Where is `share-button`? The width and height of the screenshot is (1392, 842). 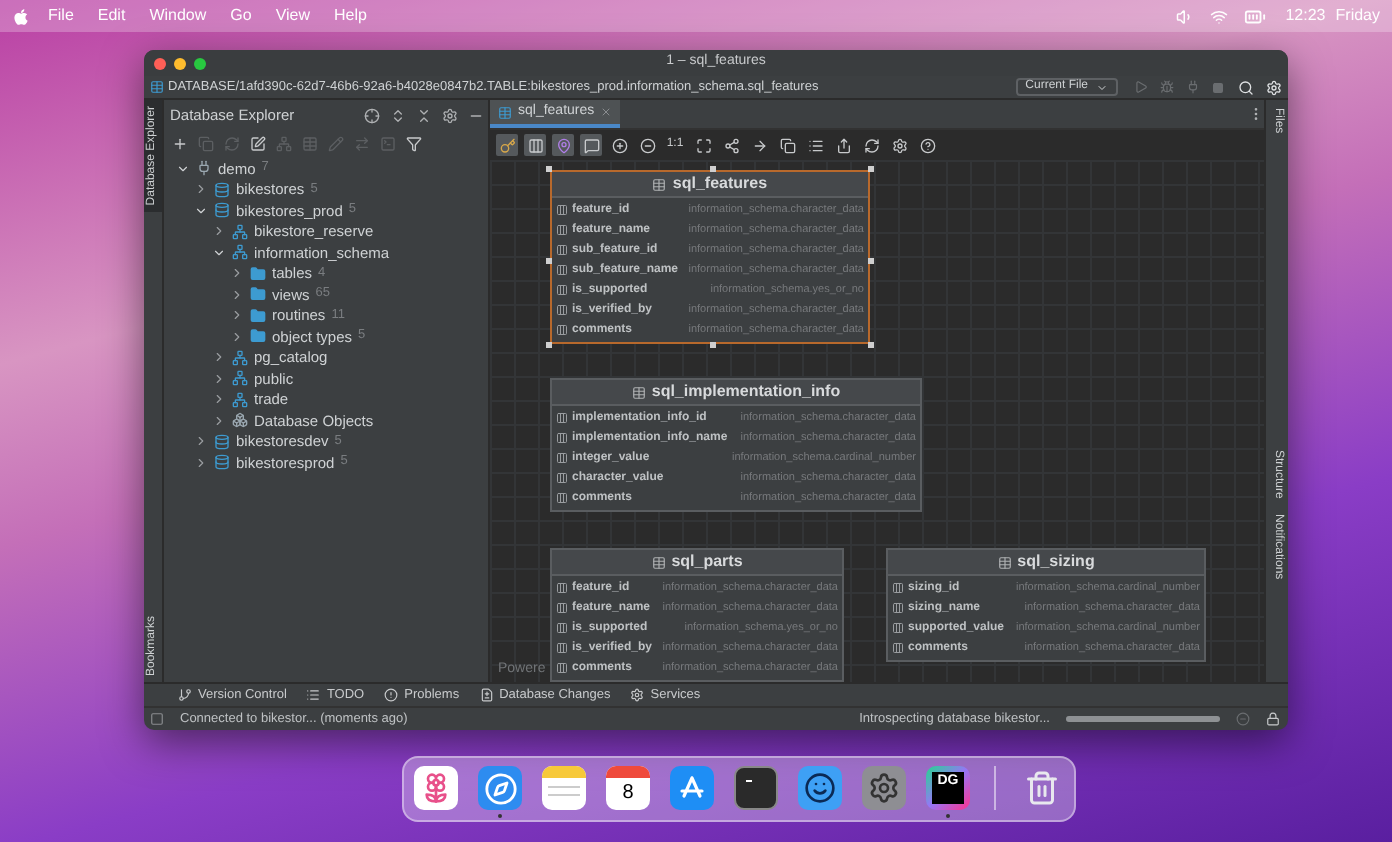
share-button is located at coordinates (731, 145).